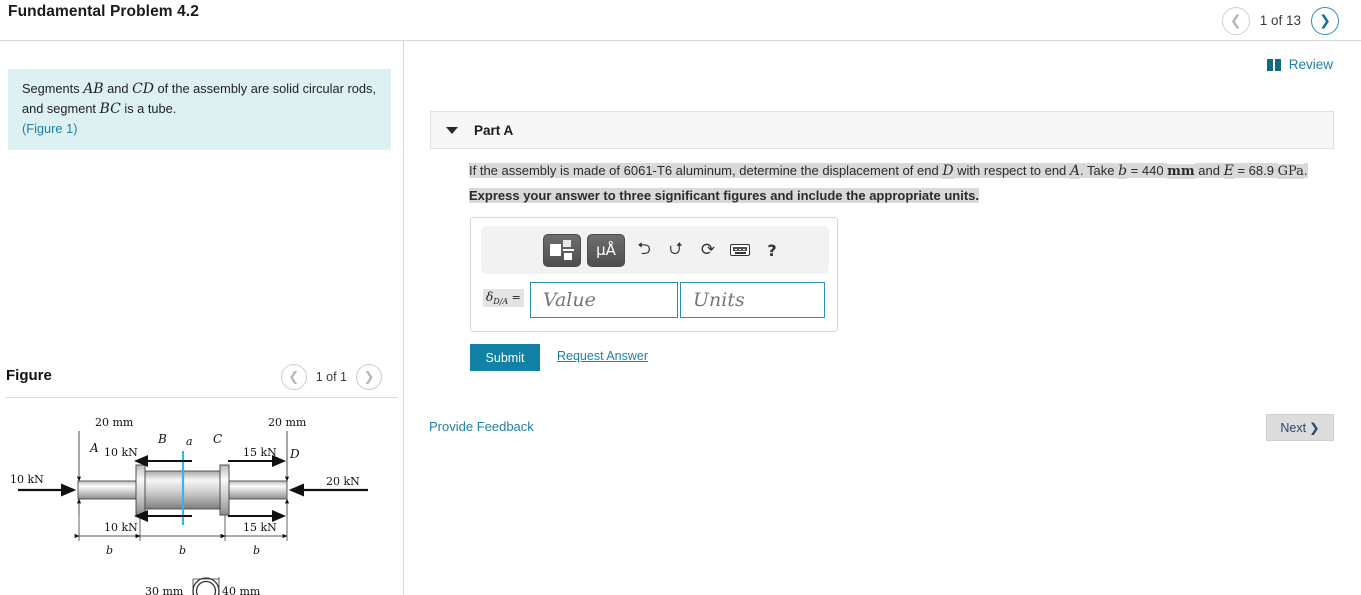 This screenshot has height=595, width=1361. I want to click on answer-symbol-subscript: D/A, so click(501, 301).